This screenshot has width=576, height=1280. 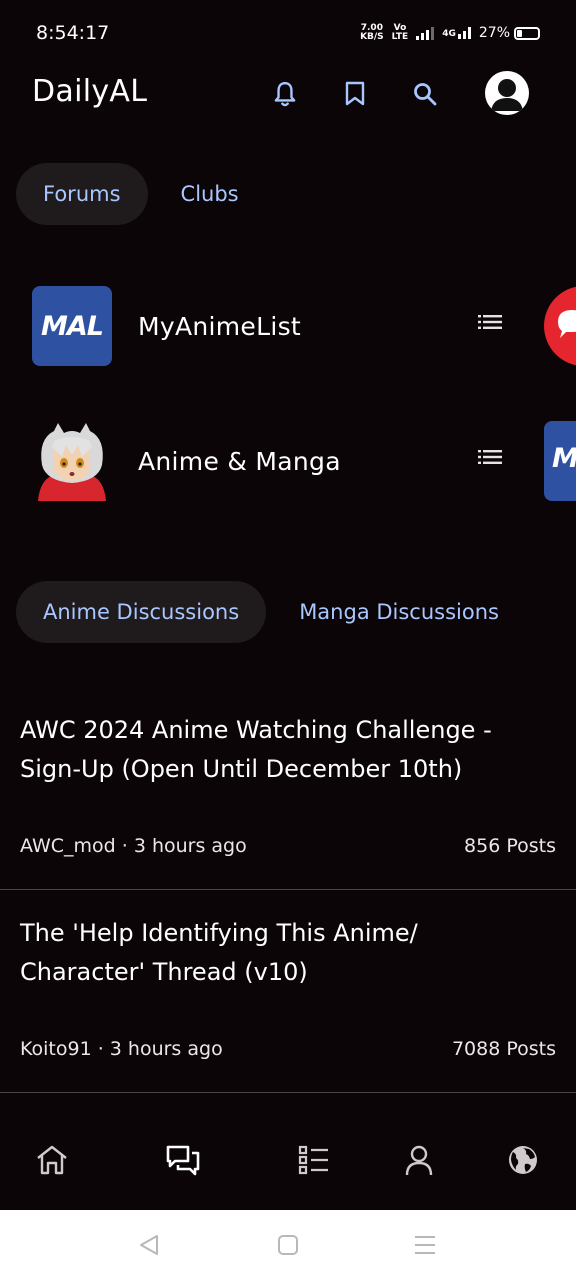 I want to click on battery-icon, so click(x=527, y=33).